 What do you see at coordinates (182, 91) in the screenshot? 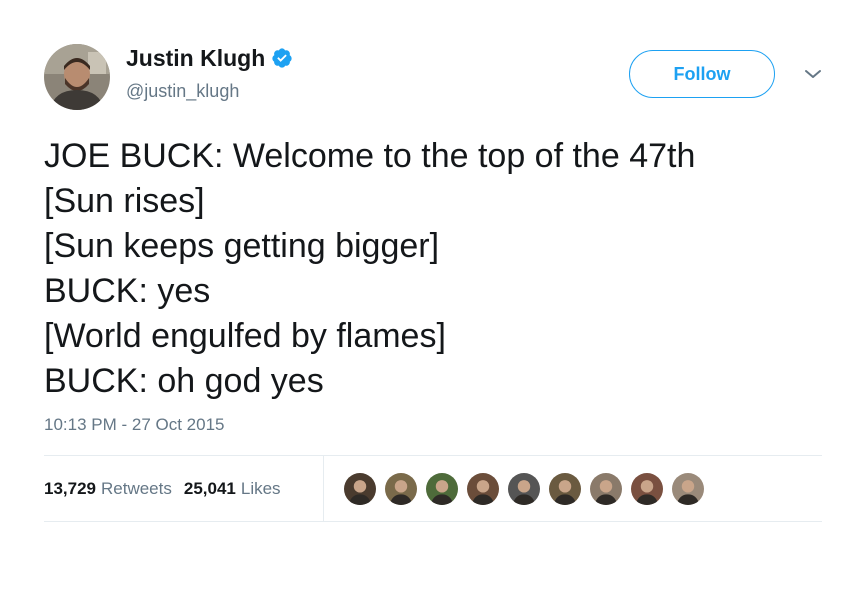
I see `author-handle: @justin_klugh` at bounding box center [182, 91].